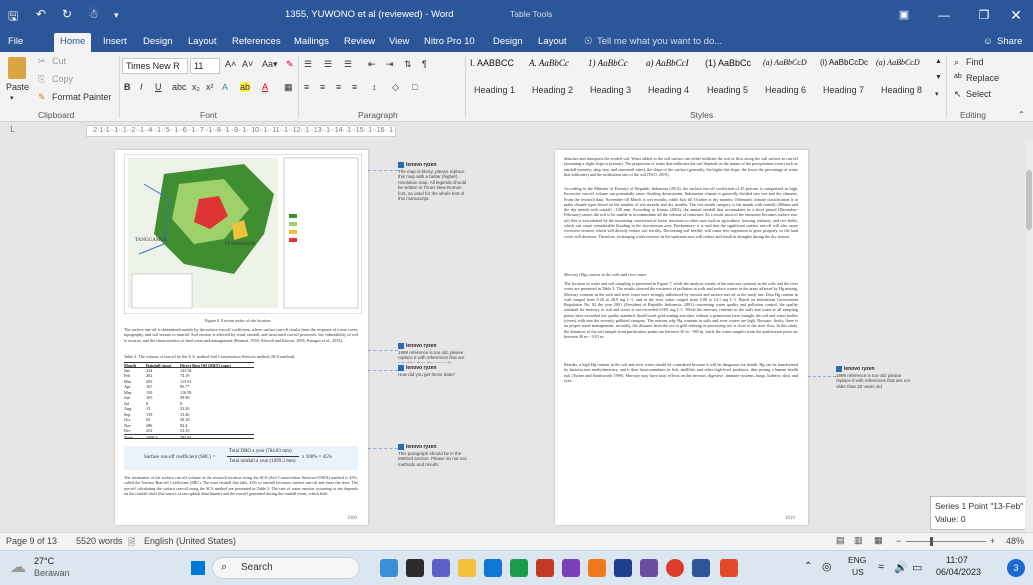  What do you see at coordinates (44, 561) in the screenshot?
I see `weather-temperature: 27°C` at bounding box center [44, 561].